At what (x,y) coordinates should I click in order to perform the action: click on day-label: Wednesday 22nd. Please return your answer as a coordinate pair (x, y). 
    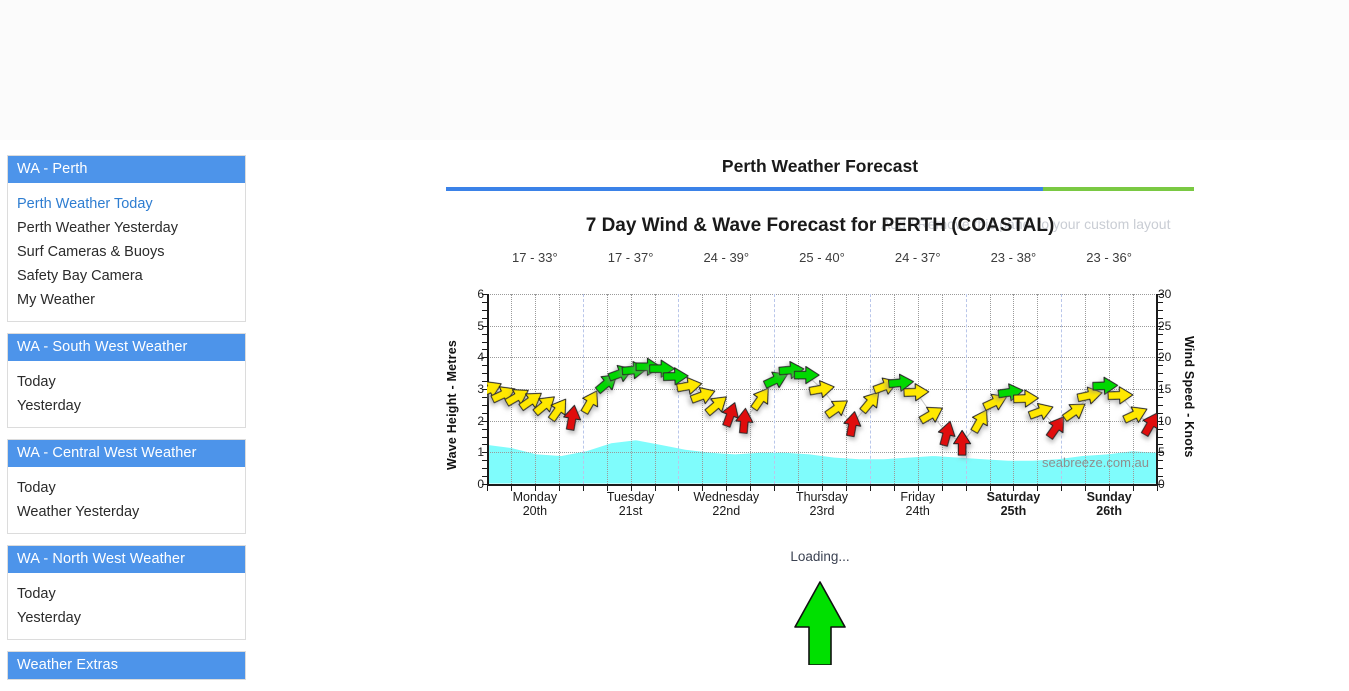
    Looking at the image, I should click on (726, 504).